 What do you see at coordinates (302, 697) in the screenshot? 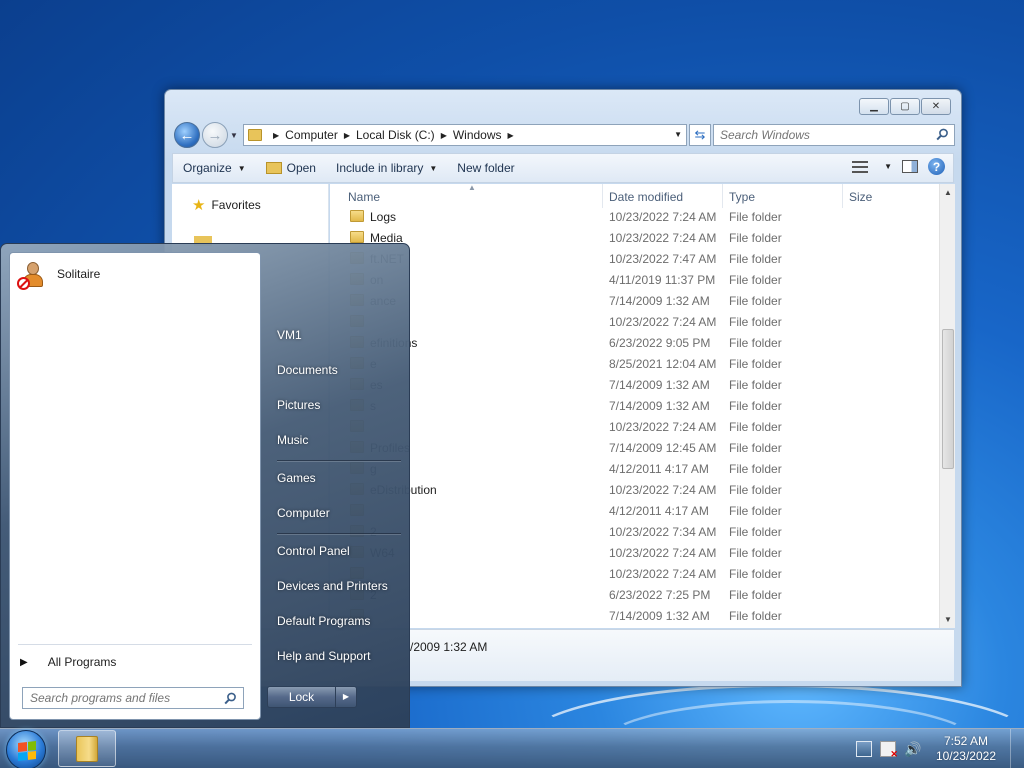
I see `lock-button: Lock` at bounding box center [302, 697].